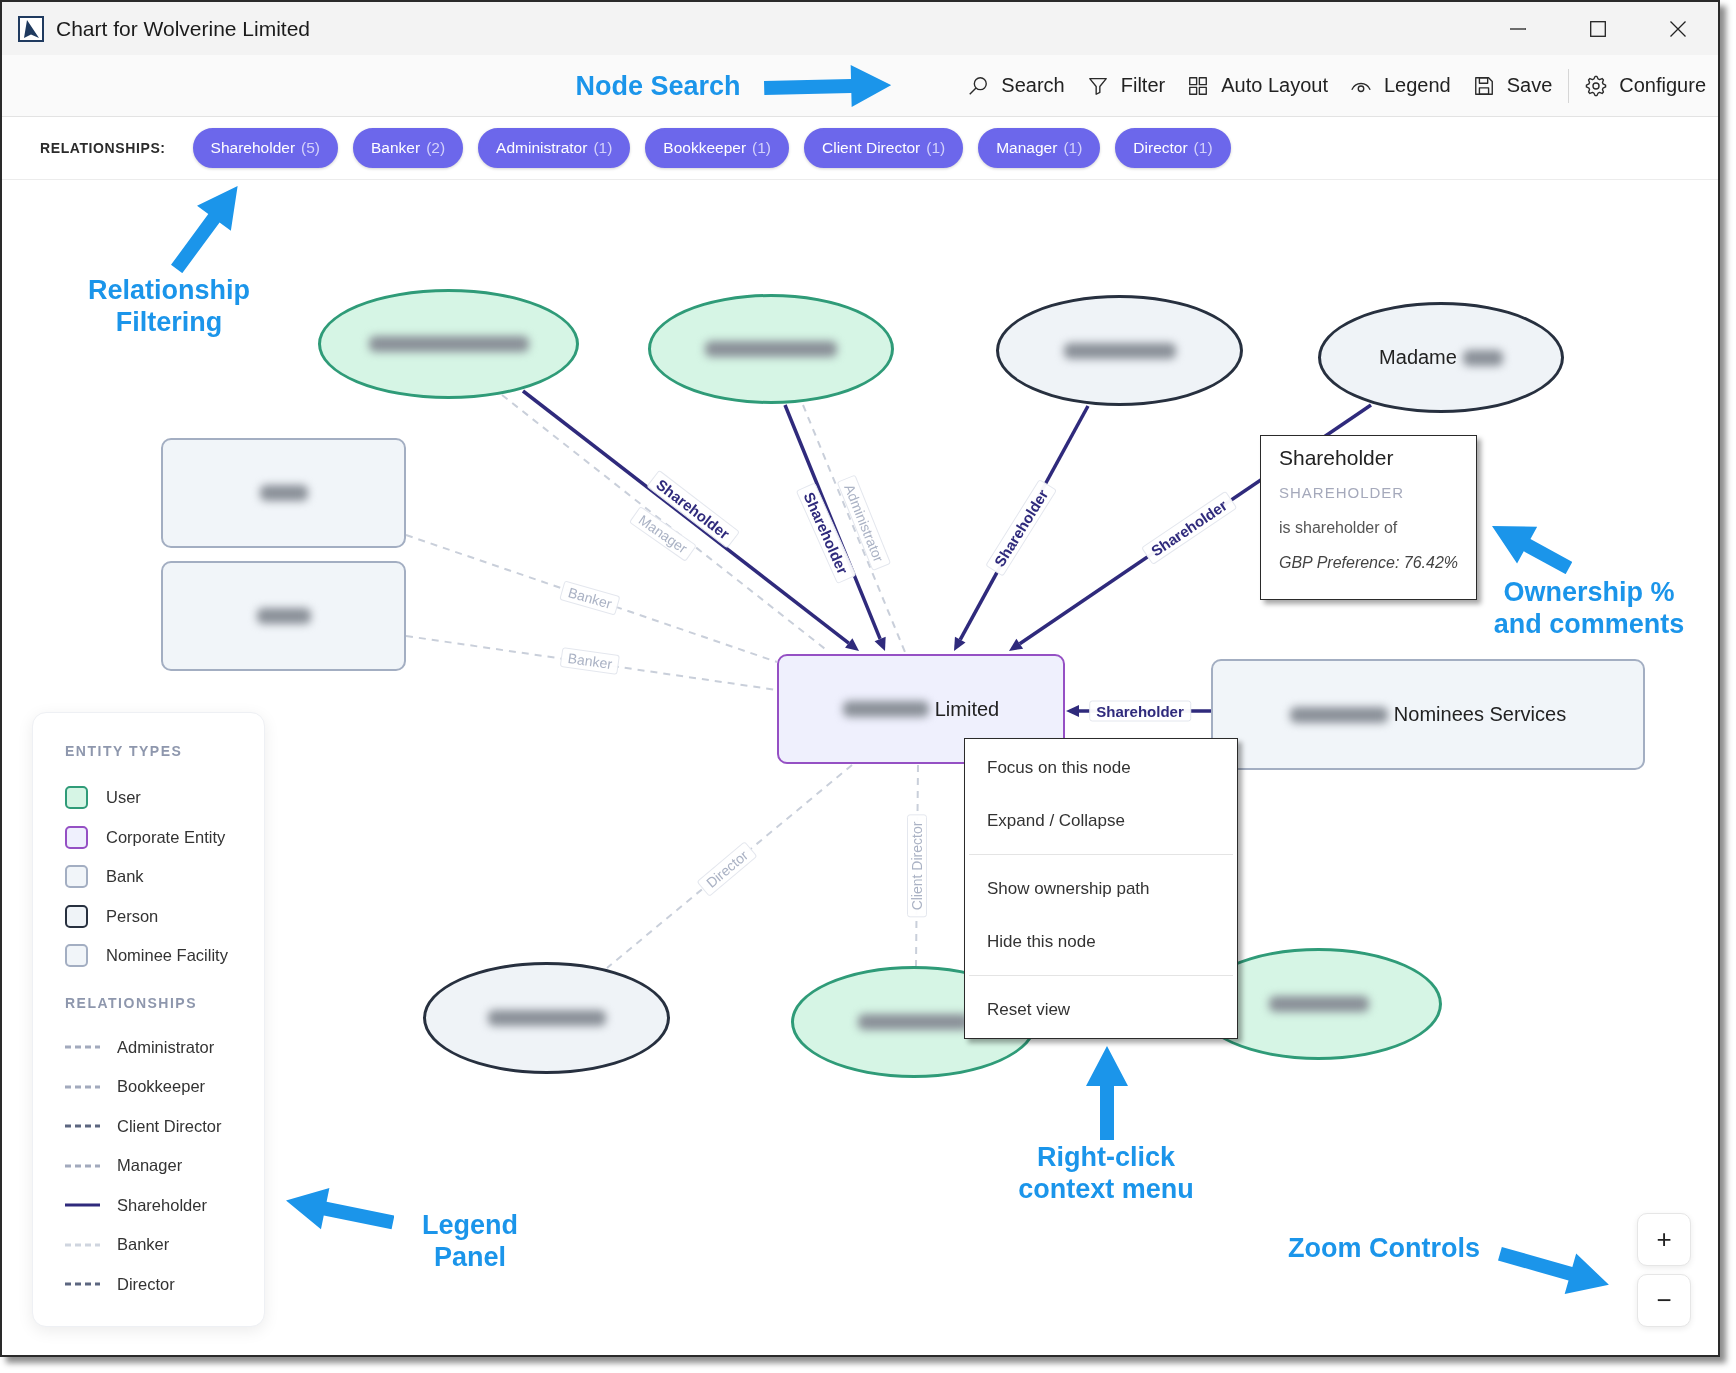  I want to click on window-title: Chart for Wolverine Limited, so click(183, 28).